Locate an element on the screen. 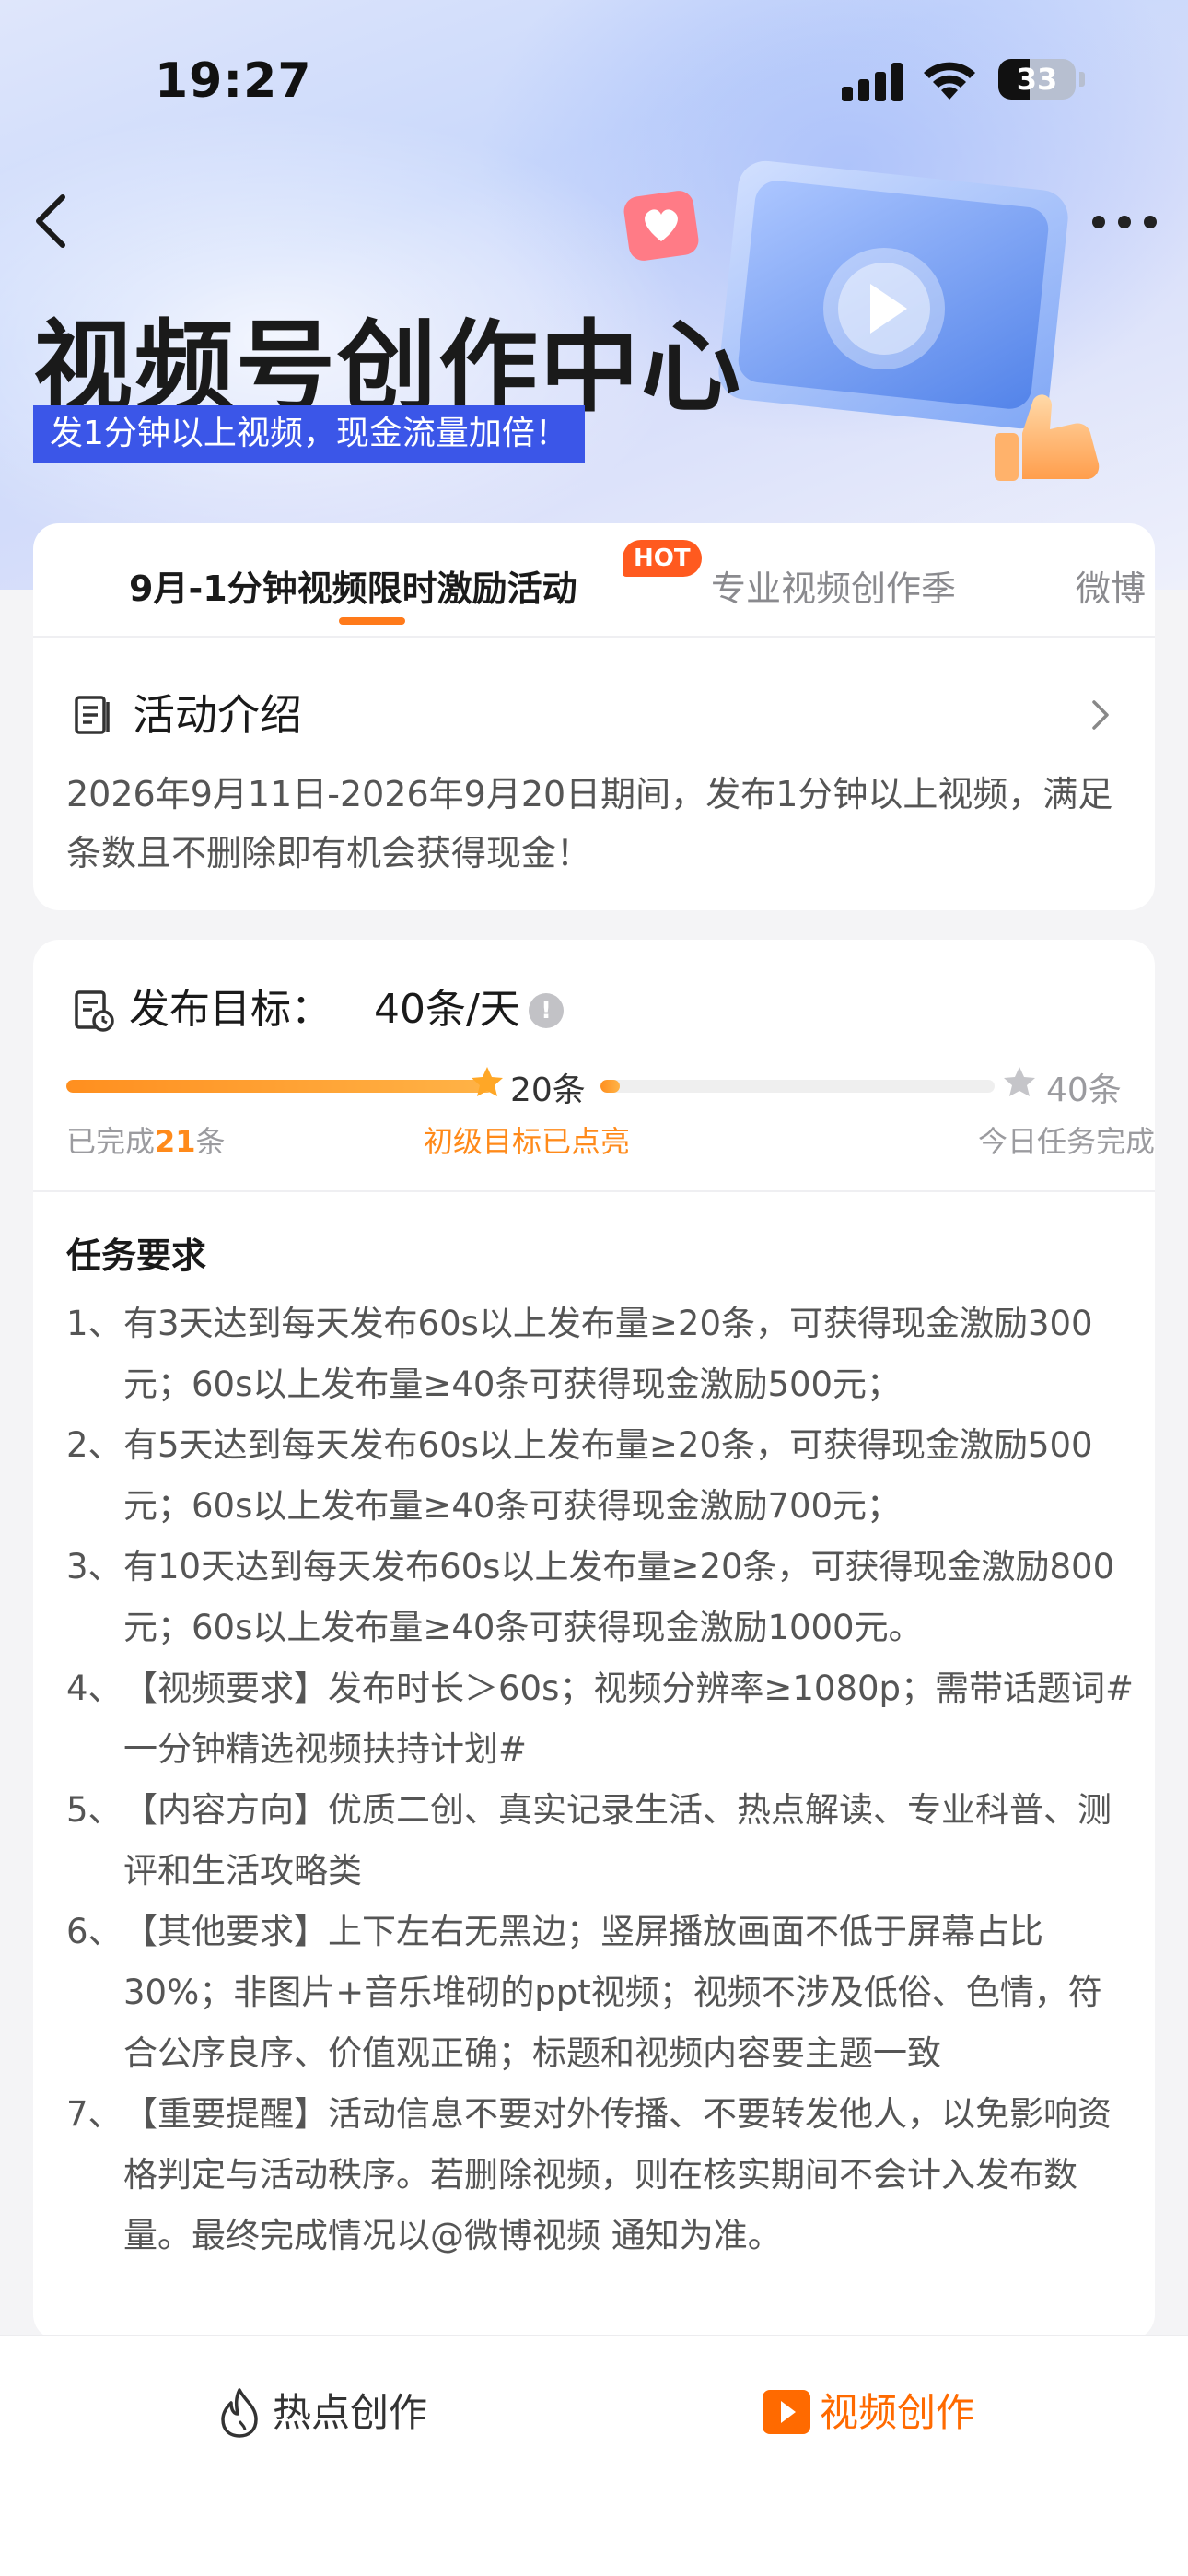 Image resolution: width=1188 pixels, height=2576 pixels. signal-icon is located at coordinates (874, 81).